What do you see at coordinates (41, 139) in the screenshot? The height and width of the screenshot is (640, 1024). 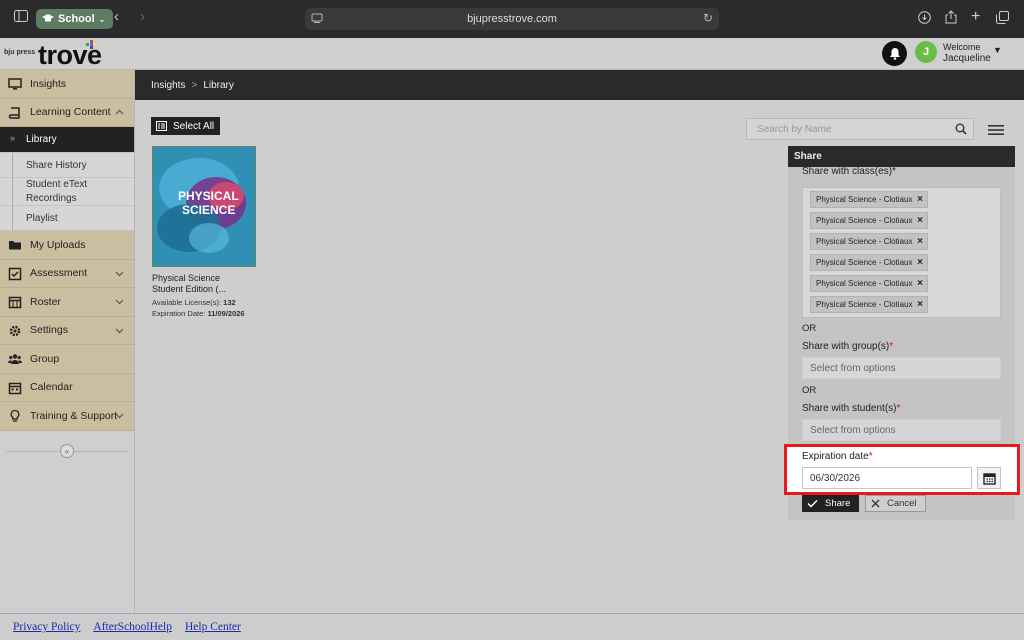 I see `sidebar-subitem-label: Library` at bounding box center [41, 139].